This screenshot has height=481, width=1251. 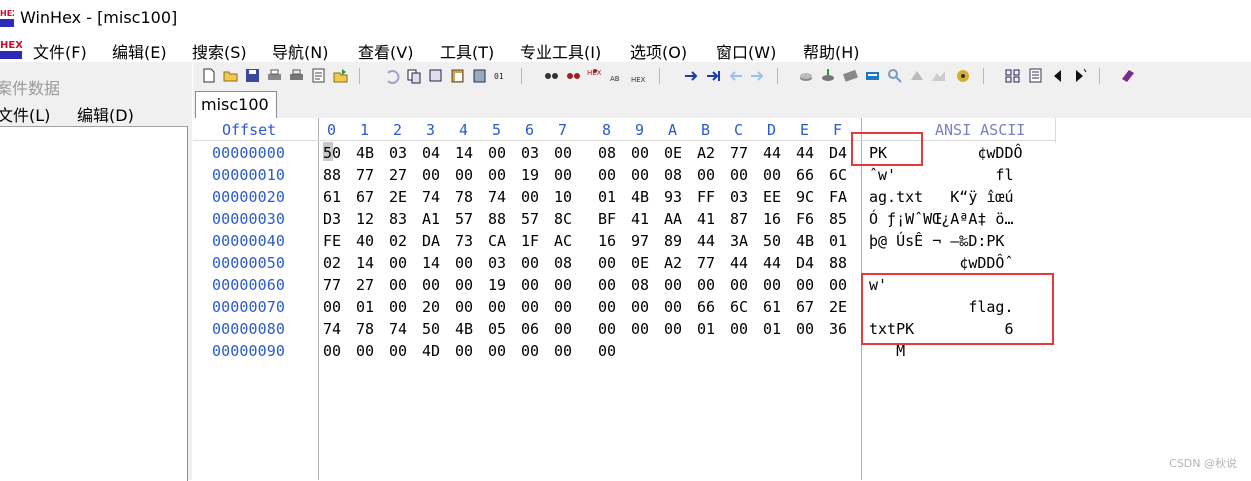 I want to click on menu-specialist-tools: 专业工具(I), so click(x=560, y=51).